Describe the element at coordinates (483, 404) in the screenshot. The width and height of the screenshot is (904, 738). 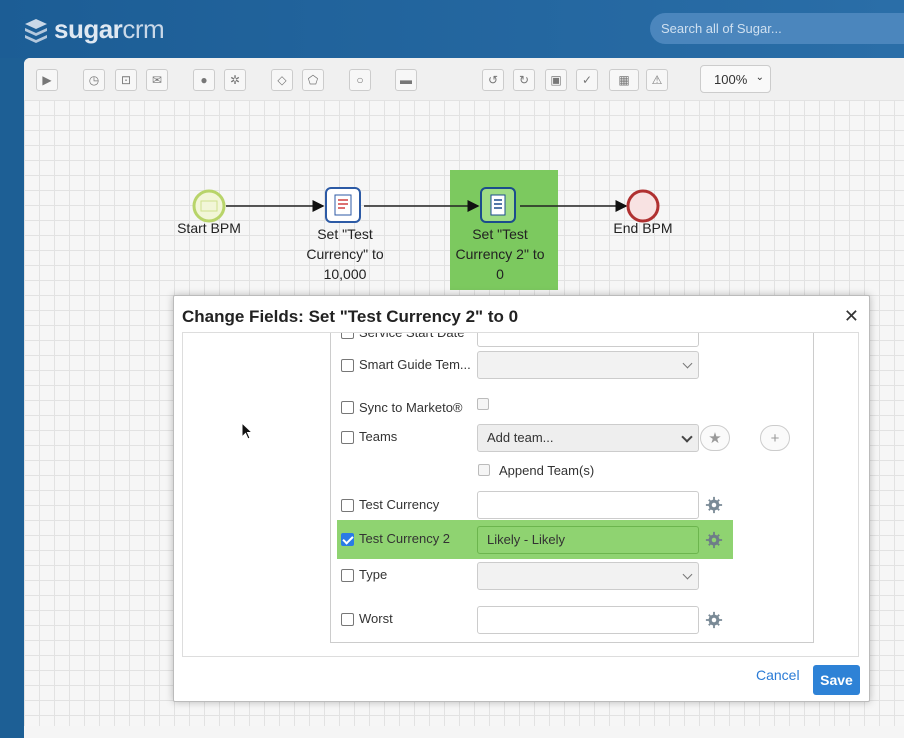
I see `sync-marketo-value-checkbox` at that location.